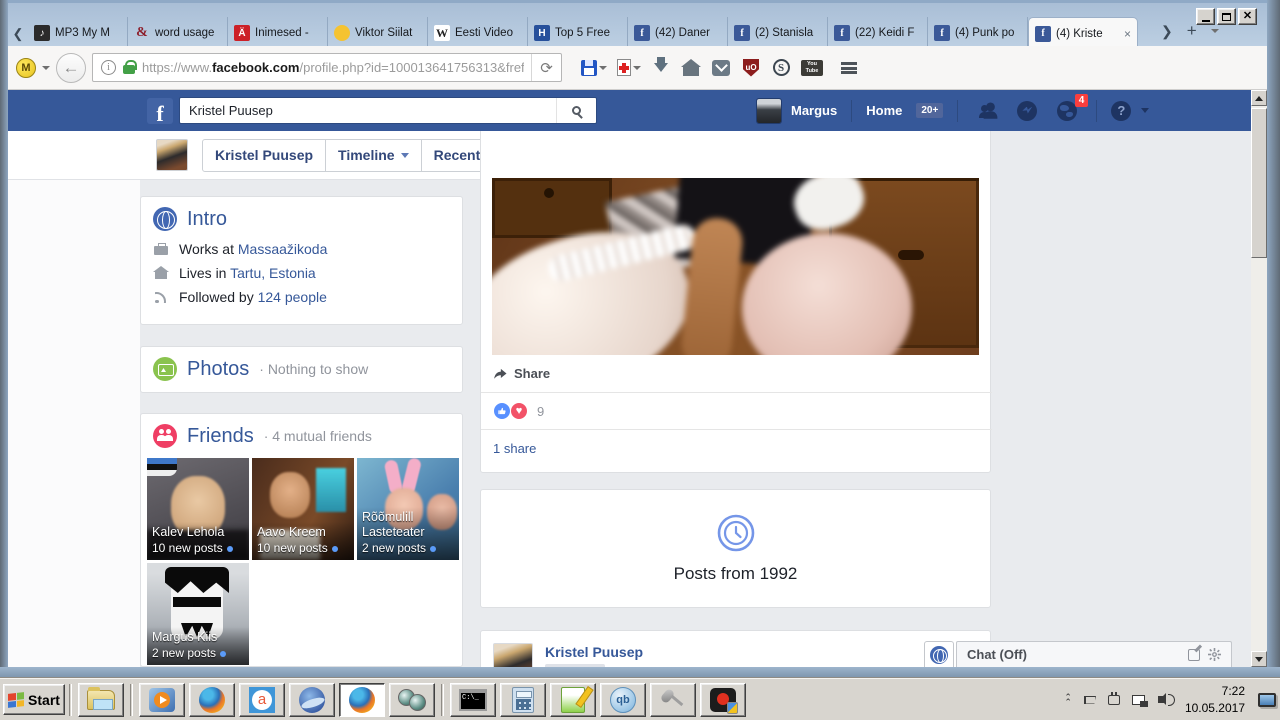  I want to click on profile-avatar-small, so click(172, 155).